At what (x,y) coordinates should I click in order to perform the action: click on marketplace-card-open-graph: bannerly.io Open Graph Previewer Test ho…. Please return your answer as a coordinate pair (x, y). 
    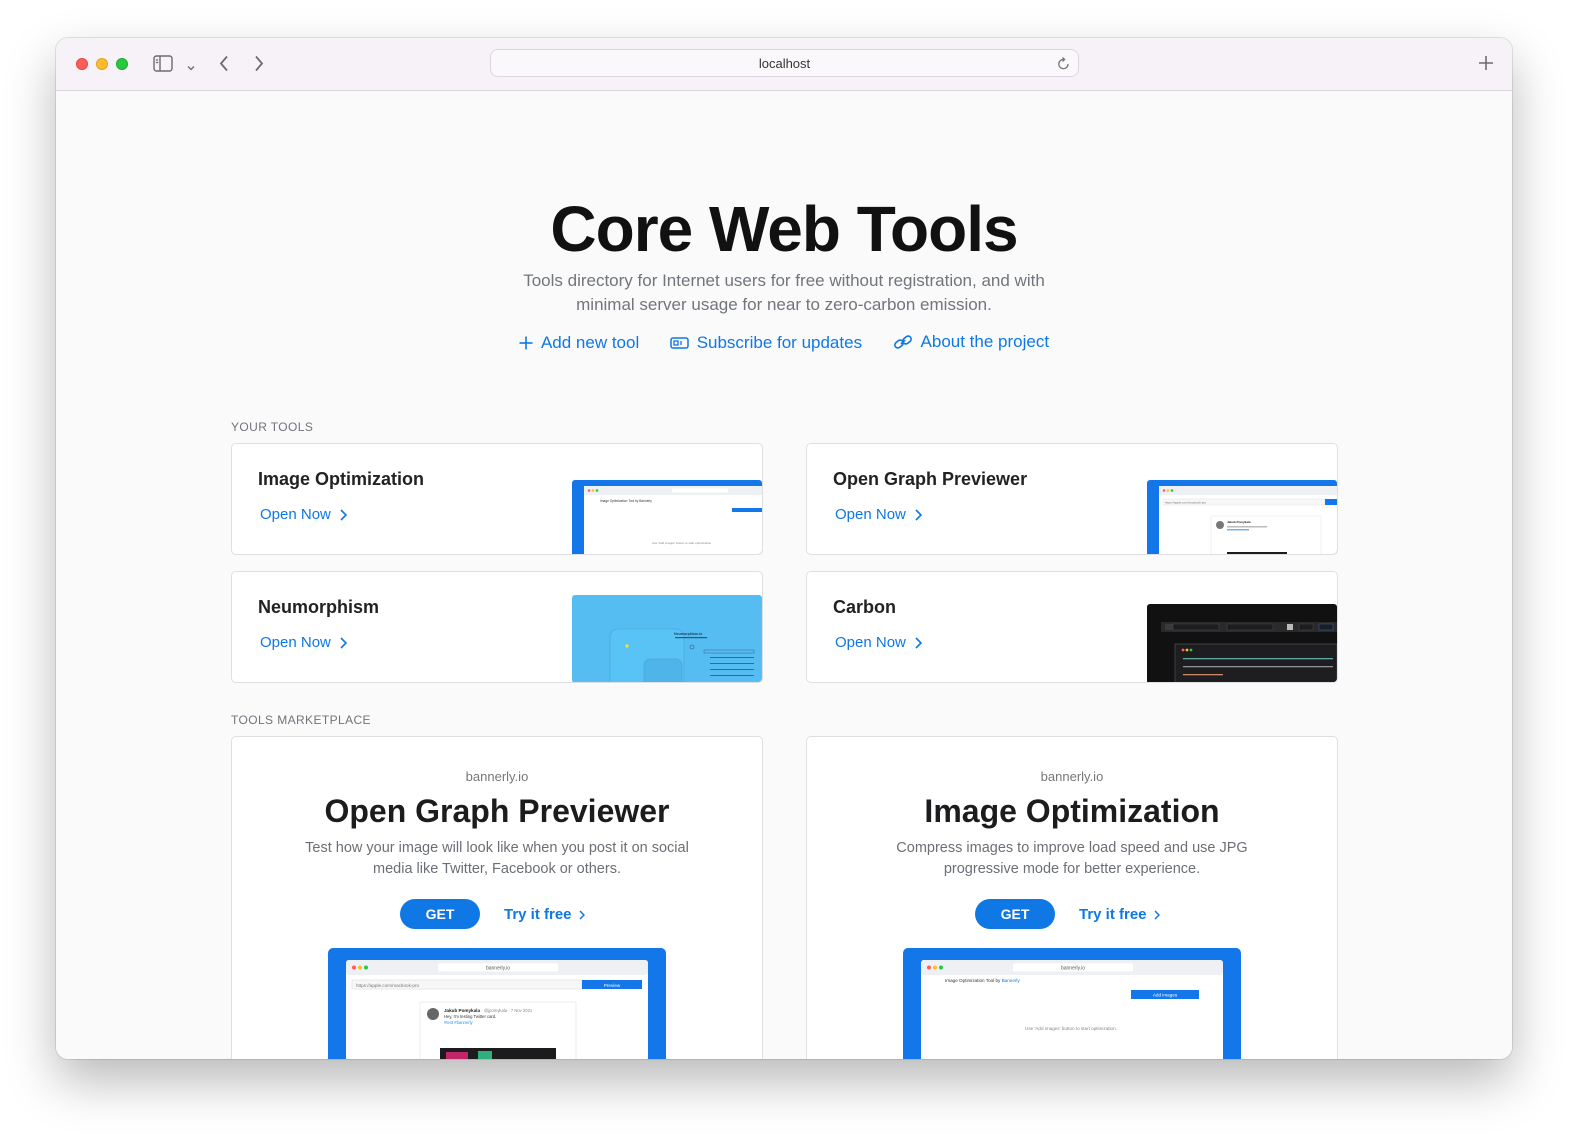
    Looking at the image, I should click on (497, 897).